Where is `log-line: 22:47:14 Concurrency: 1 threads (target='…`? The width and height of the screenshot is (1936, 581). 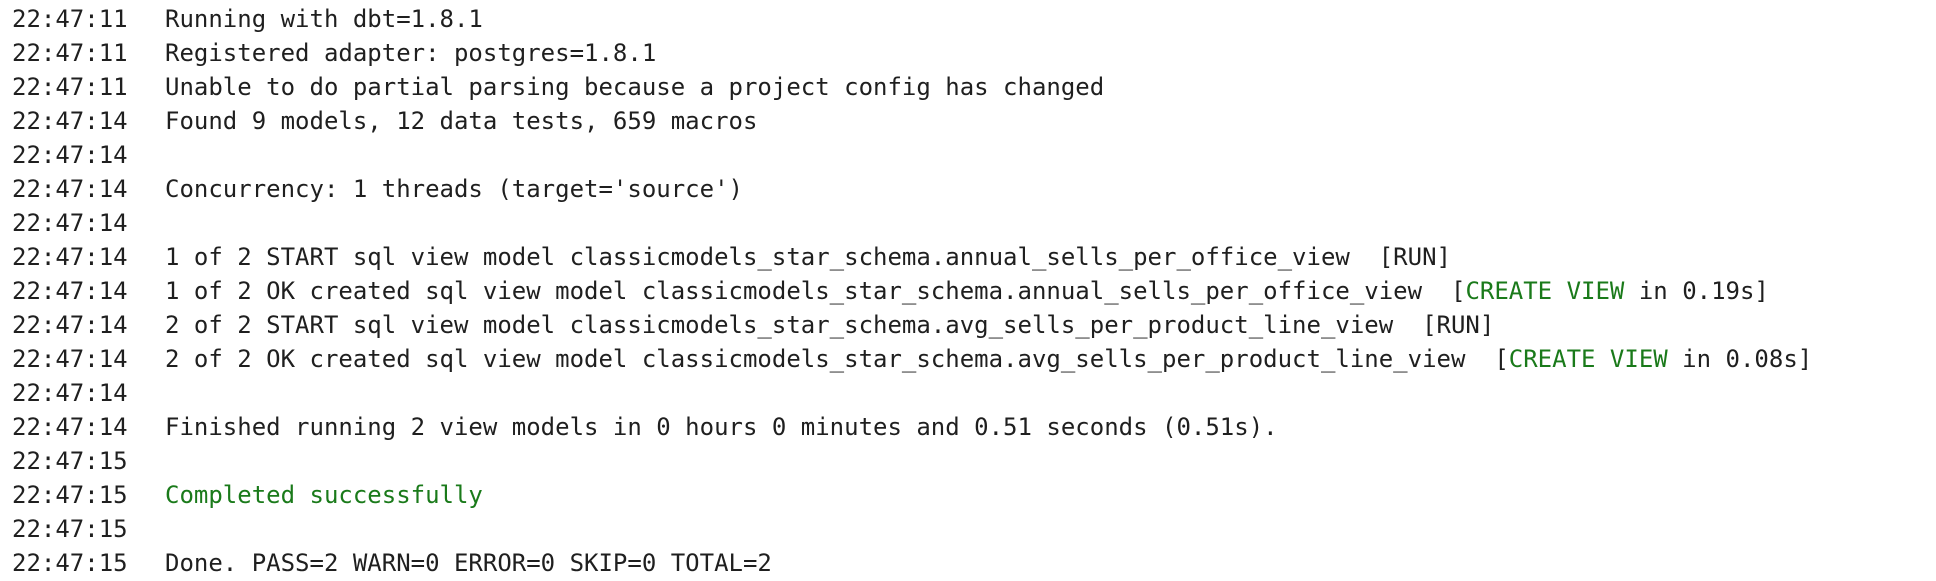
log-line: 22:47:14 Concurrency: 1 threads (target='… is located at coordinates (968, 189).